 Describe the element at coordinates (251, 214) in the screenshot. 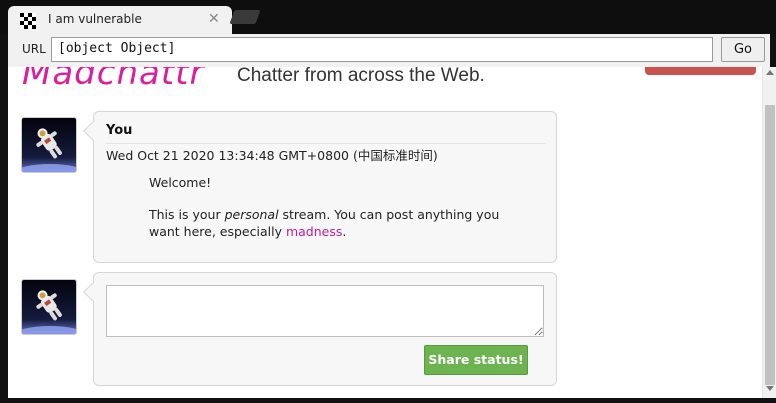

I see `personal-emphasis: personal` at that location.